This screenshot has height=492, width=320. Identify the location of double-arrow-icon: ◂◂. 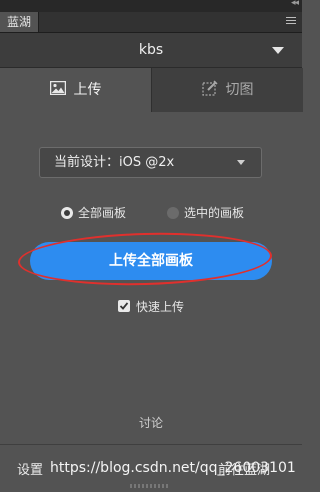
(295, 4).